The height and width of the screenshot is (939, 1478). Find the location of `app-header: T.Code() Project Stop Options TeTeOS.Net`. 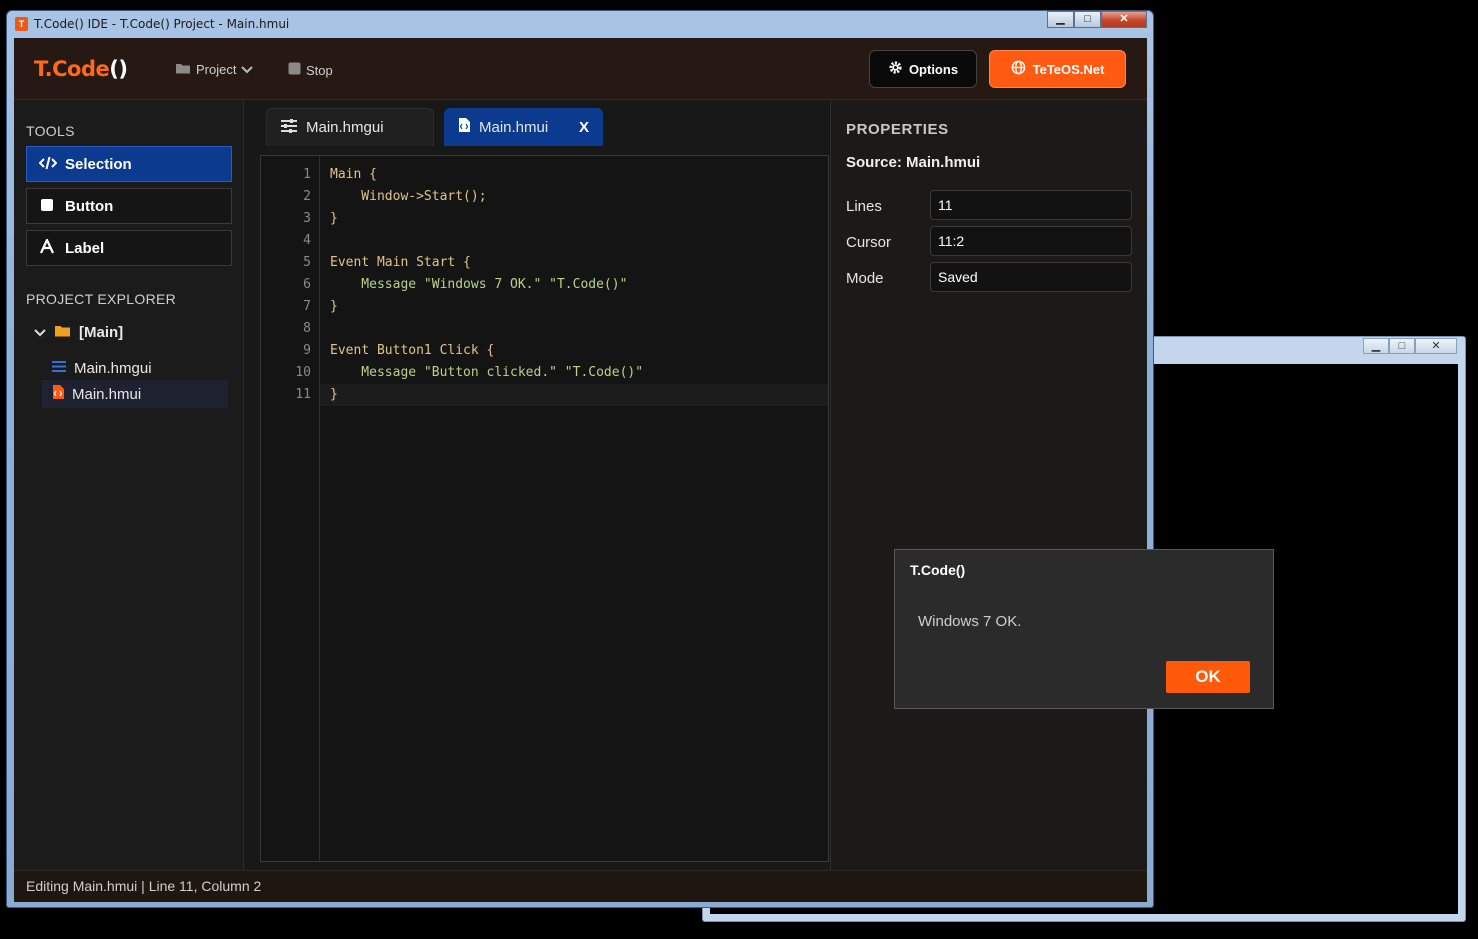

app-header: T.Code() Project Stop Options TeTeOS.Net is located at coordinates (580, 69).